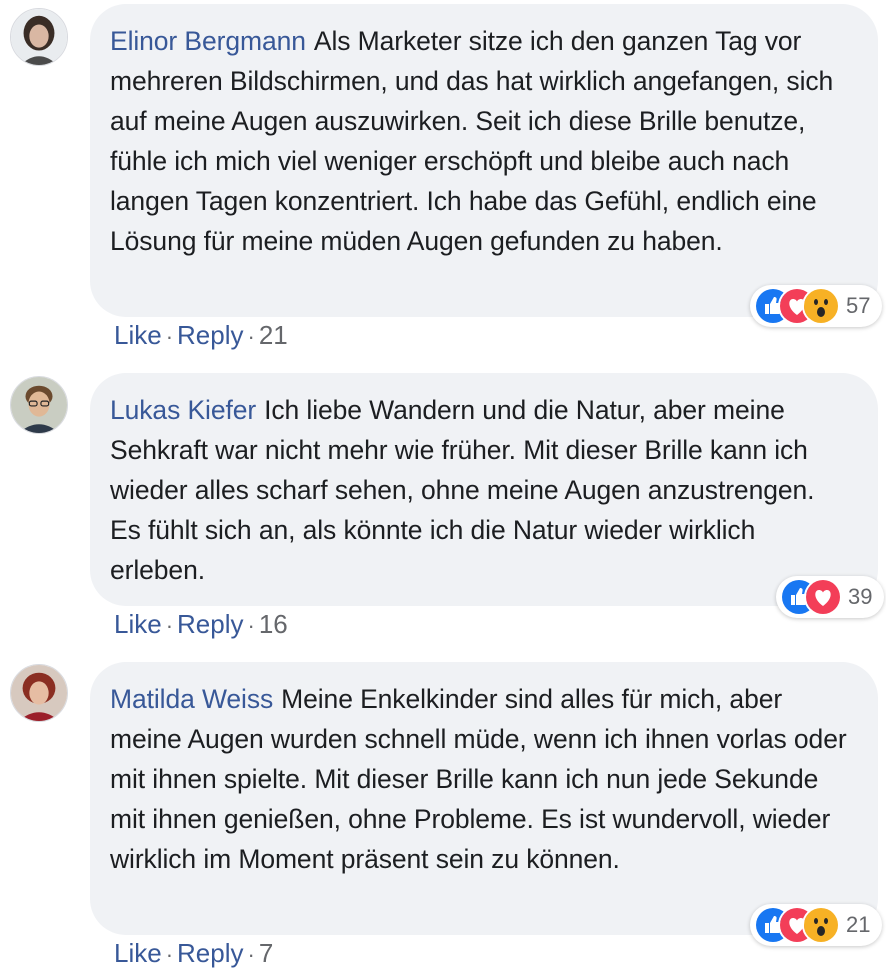  I want to click on reaction-count: 57, so click(858, 305).